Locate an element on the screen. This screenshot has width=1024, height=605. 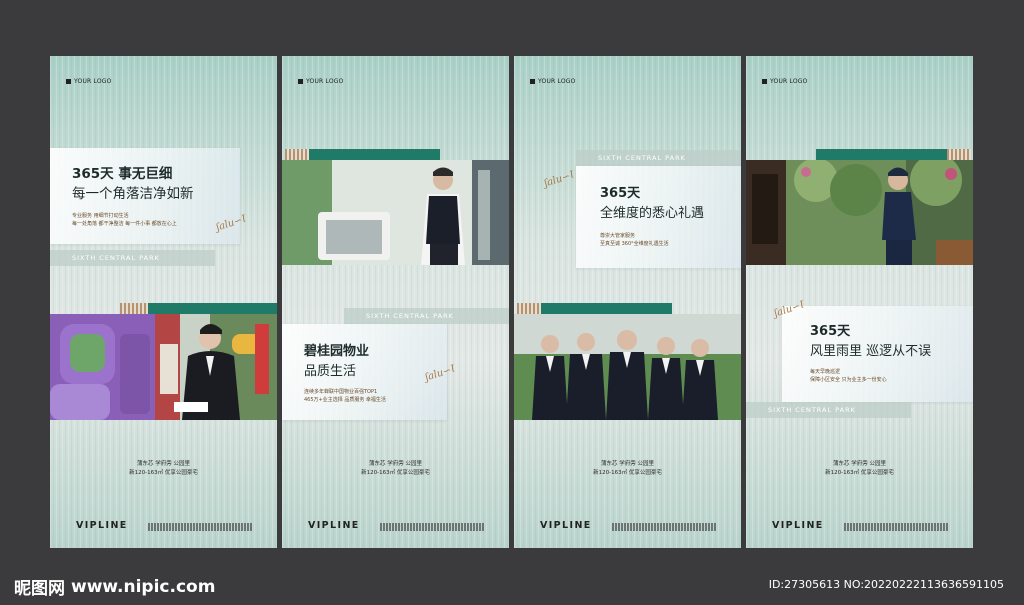
headline-box: 365天 风里雨里 巡逻从不误 每天早晚巡逻 保障小区安全 只为业主多一份安心 is located at coordinates (877, 354).